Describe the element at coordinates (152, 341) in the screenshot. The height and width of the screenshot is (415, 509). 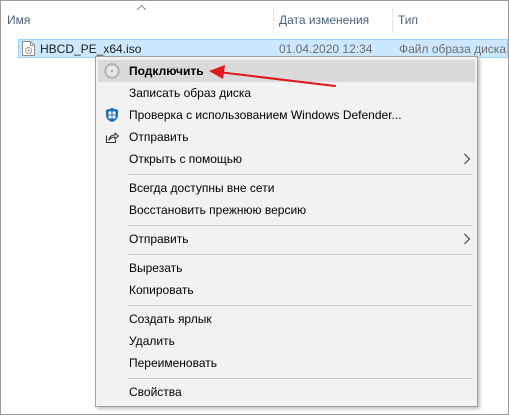
I see `menu-item-label: Удалить` at that location.